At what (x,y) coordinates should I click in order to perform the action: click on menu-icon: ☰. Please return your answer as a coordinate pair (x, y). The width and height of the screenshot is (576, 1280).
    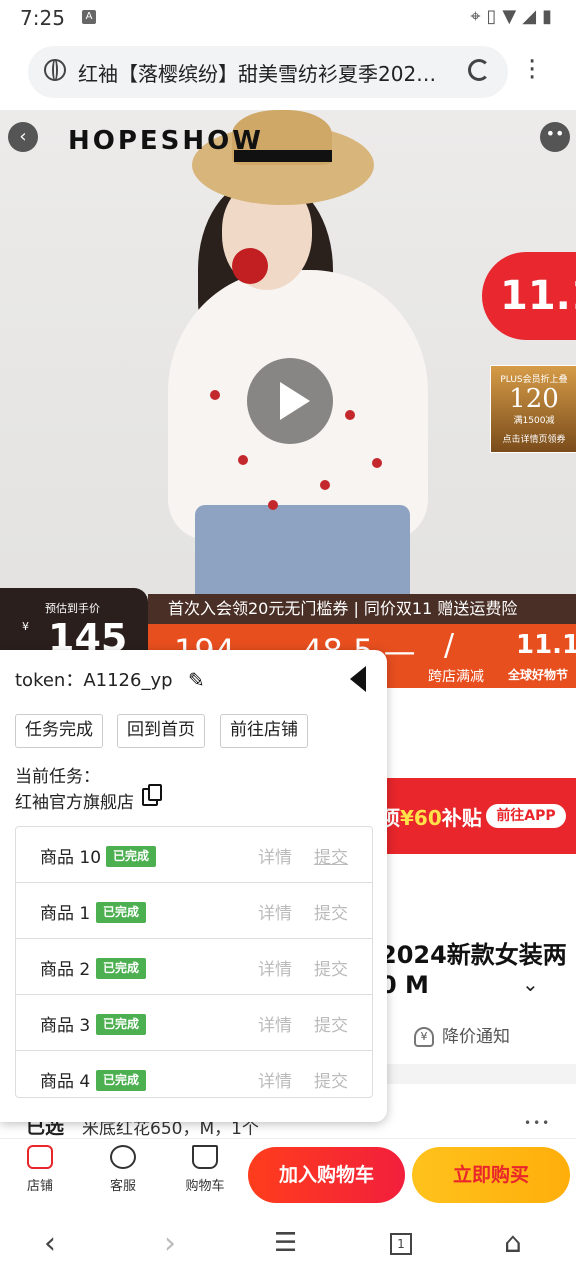
    Looking at the image, I should click on (285, 1243).